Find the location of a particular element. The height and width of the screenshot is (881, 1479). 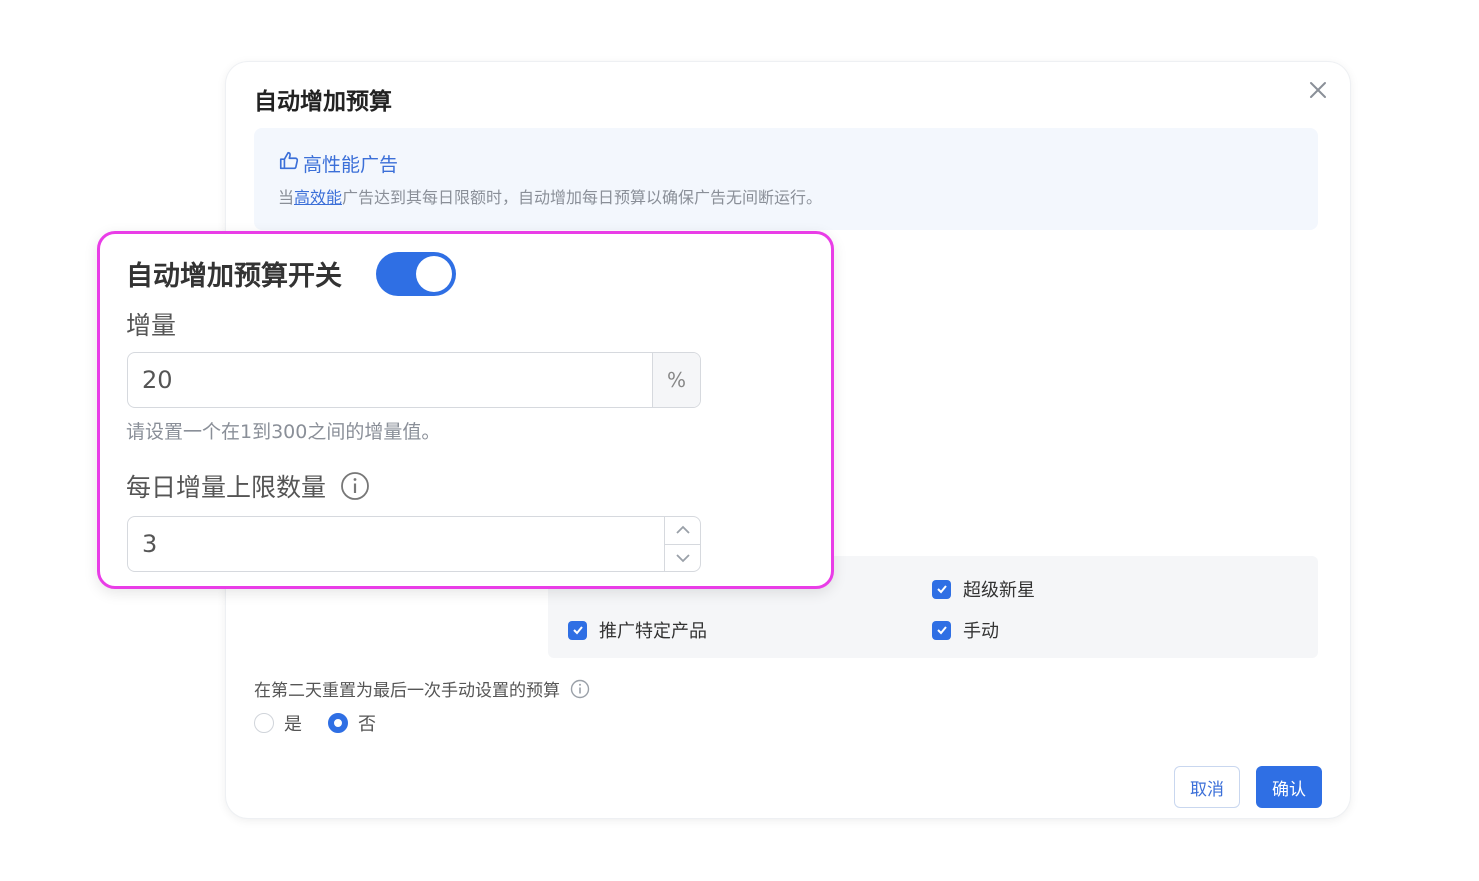

radio-label: 否 is located at coordinates (367, 724).